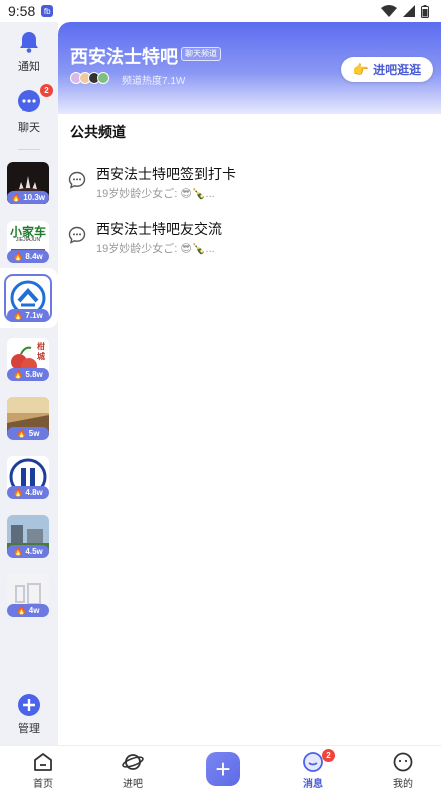 This screenshot has width=441, height=794. What do you see at coordinates (34, 492) in the screenshot?
I see `bar-heat-value: 4.8w` at bounding box center [34, 492].